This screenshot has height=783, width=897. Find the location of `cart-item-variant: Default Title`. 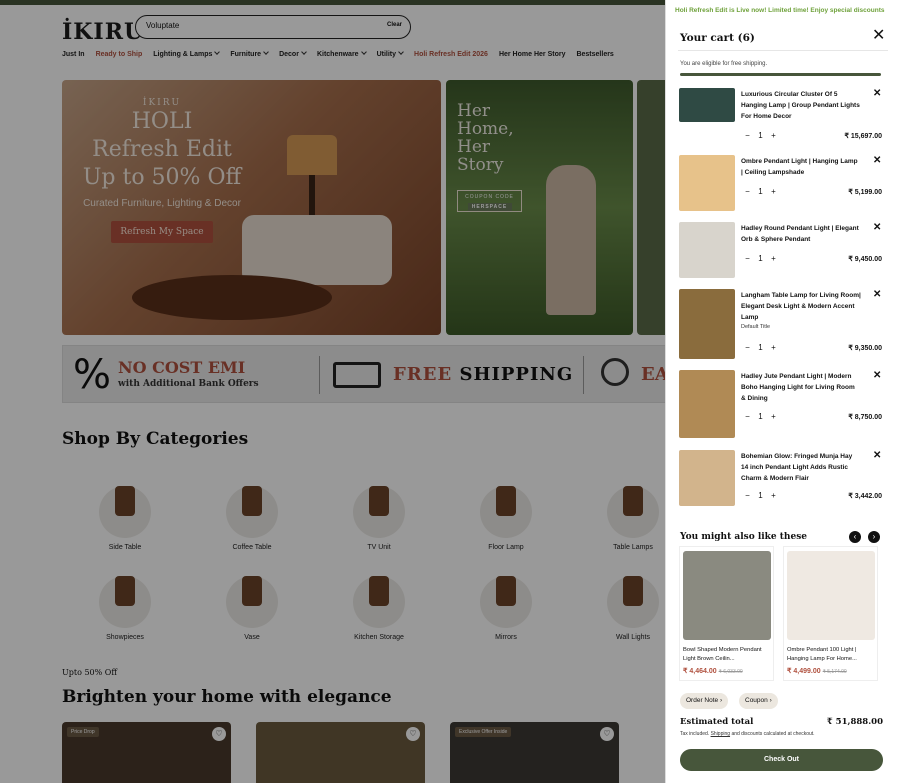

cart-item-variant: Default Title is located at coordinates (756, 327).